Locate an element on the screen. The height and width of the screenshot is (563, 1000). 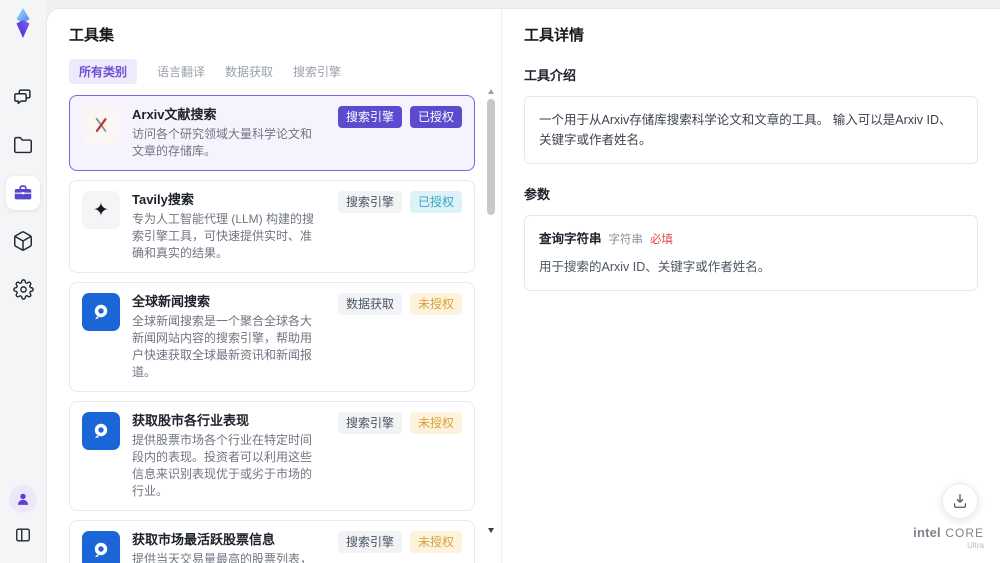
tool-description: 访问各个研究领域大量科学论文和文章的存储库。 is located at coordinates (222, 142).